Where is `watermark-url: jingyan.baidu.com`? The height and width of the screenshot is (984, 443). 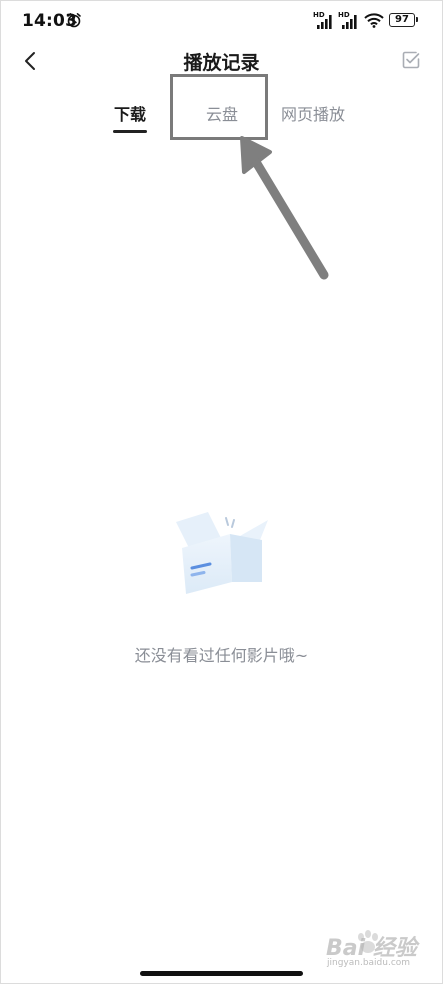
watermark-url: jingyan.baidu.com is located at coordinates (369, 963).